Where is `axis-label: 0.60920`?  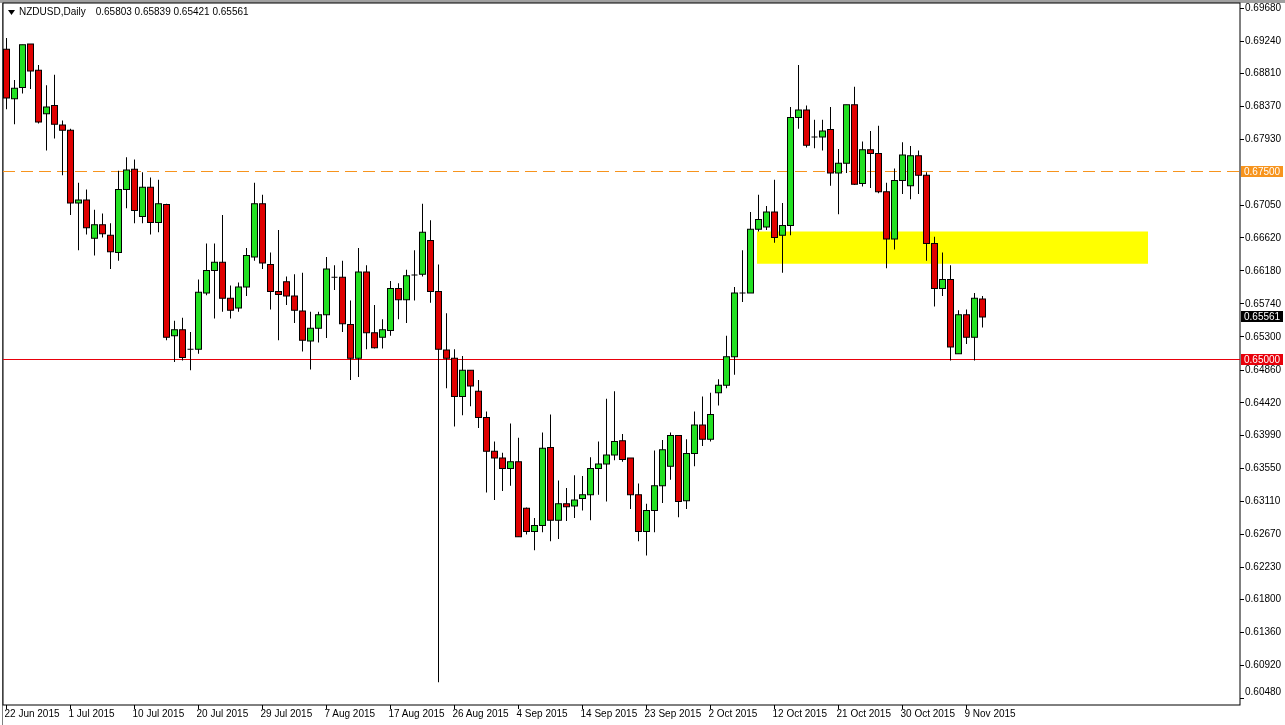
axis-label: 0.60920 is located at coordinates (1263, 665).